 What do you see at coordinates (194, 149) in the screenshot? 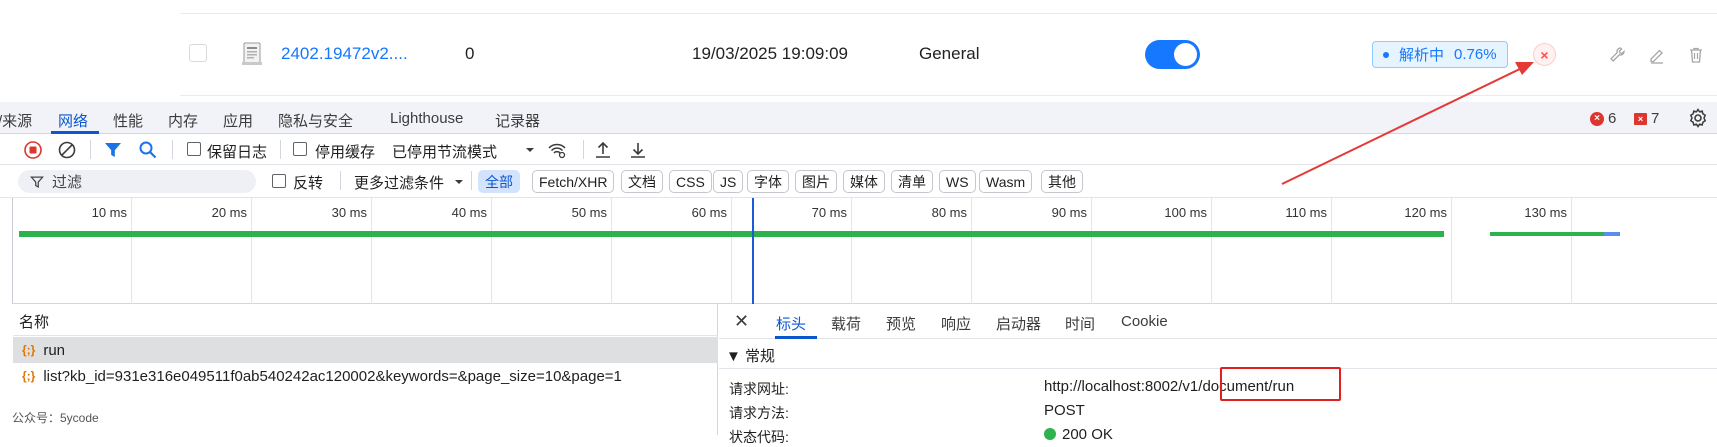
I see `preserve-log-checkbox` at bounding box center [194, 149].